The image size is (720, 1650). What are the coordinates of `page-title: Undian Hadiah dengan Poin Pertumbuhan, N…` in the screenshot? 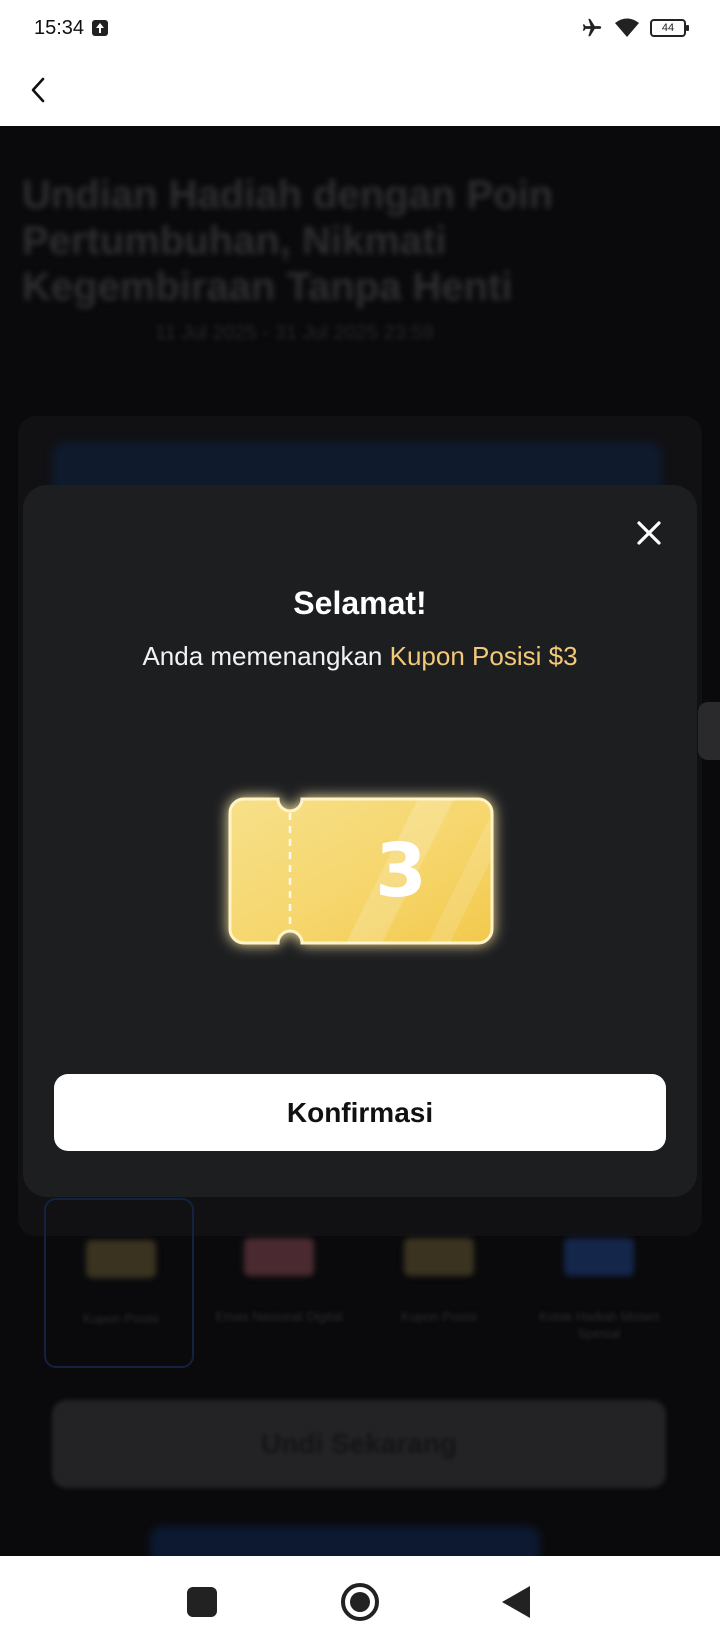 It's located at (288, 241).